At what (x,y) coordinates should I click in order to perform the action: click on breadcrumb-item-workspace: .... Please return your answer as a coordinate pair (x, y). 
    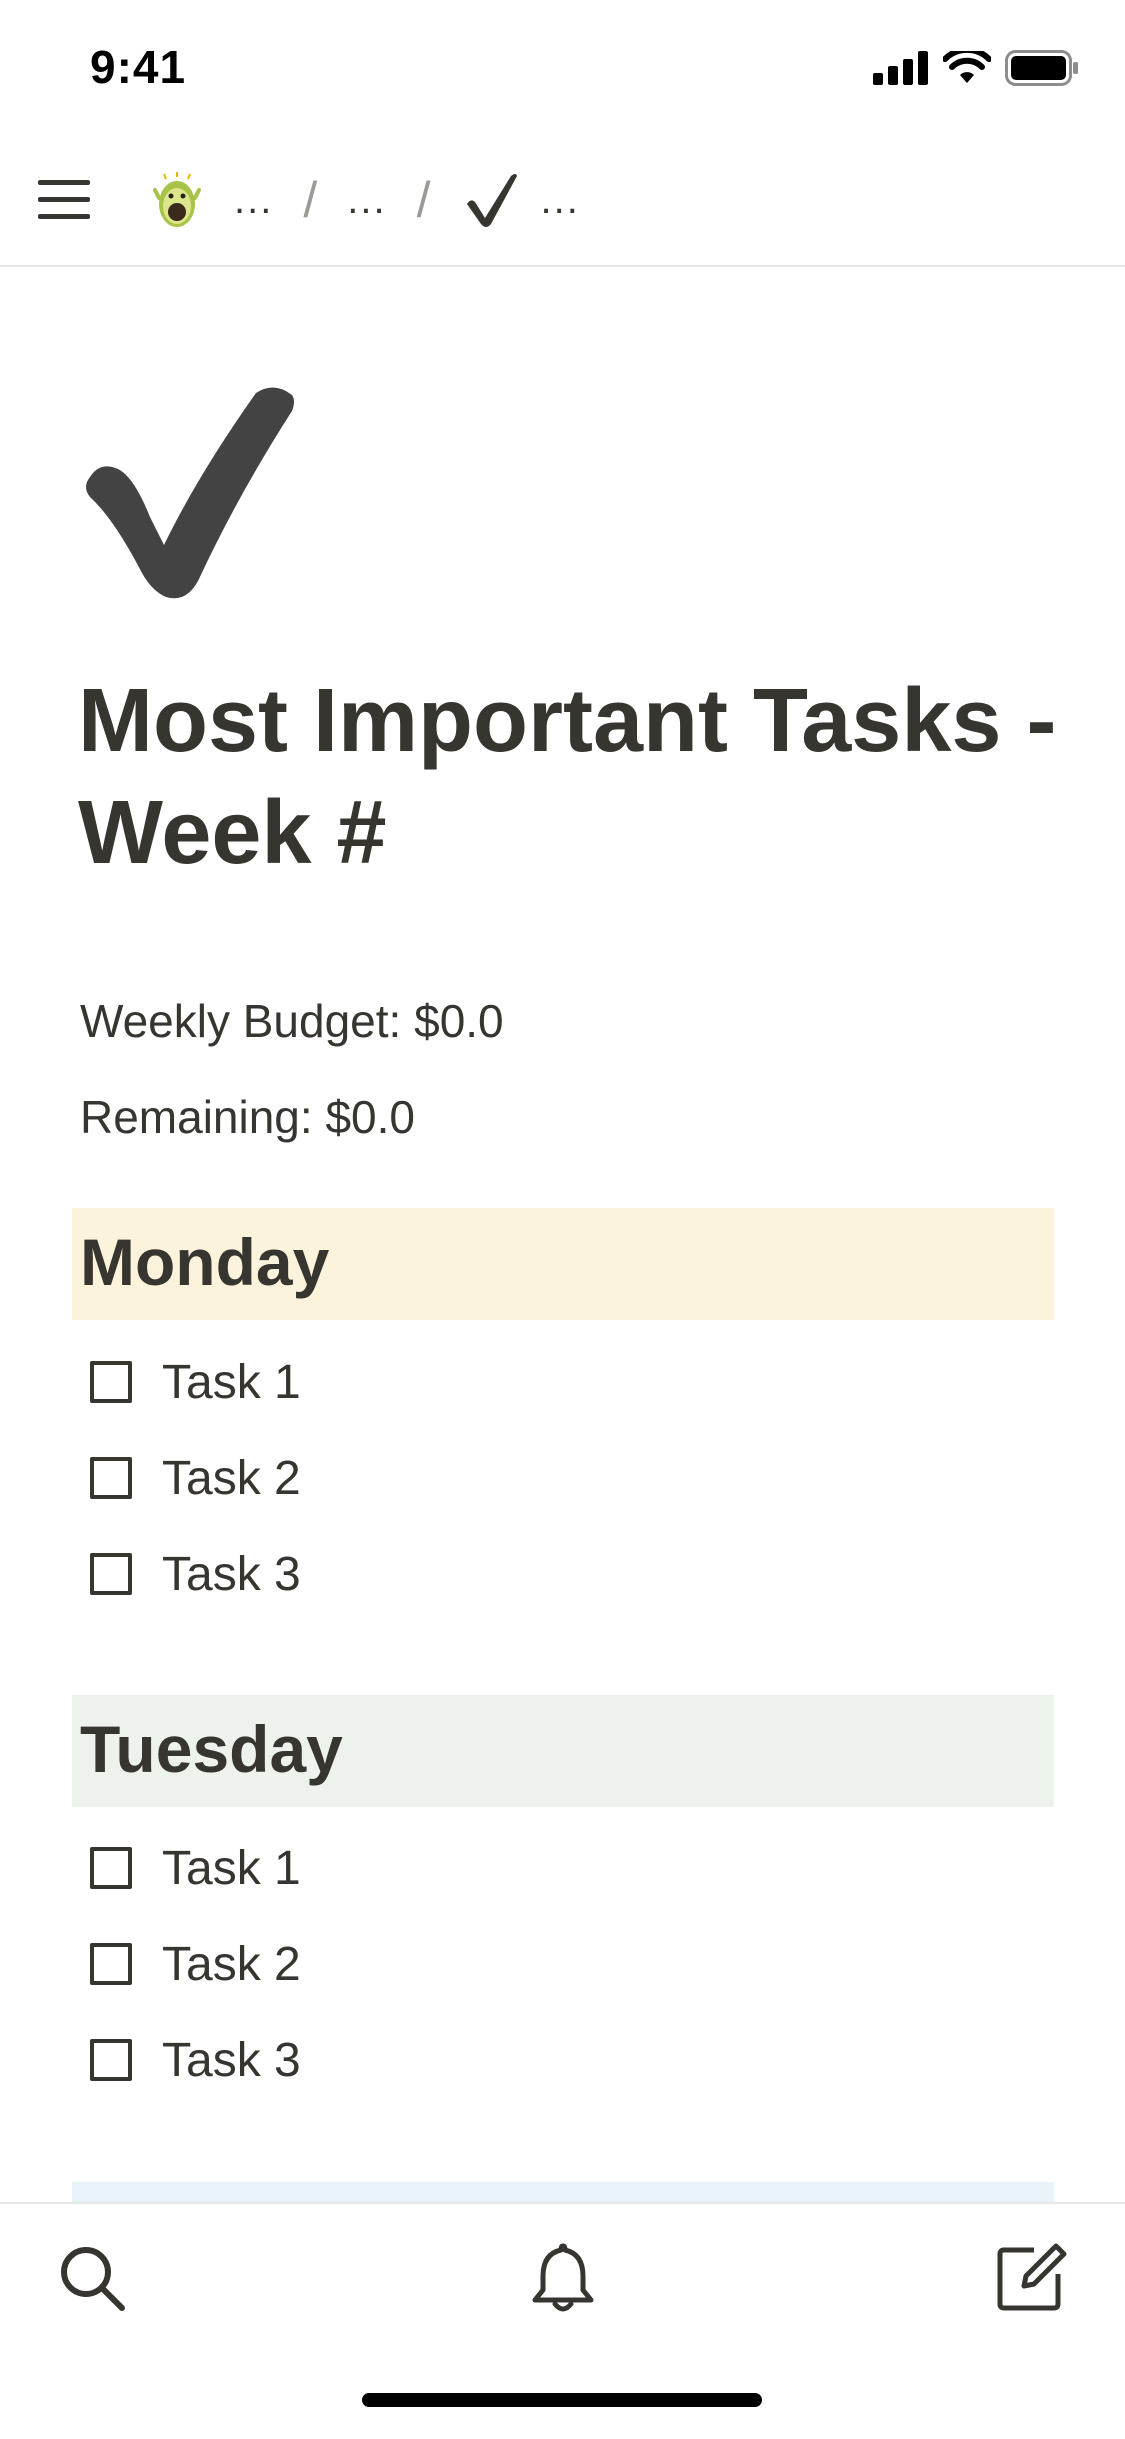
    Looking at the image, I should click on (253, 200).